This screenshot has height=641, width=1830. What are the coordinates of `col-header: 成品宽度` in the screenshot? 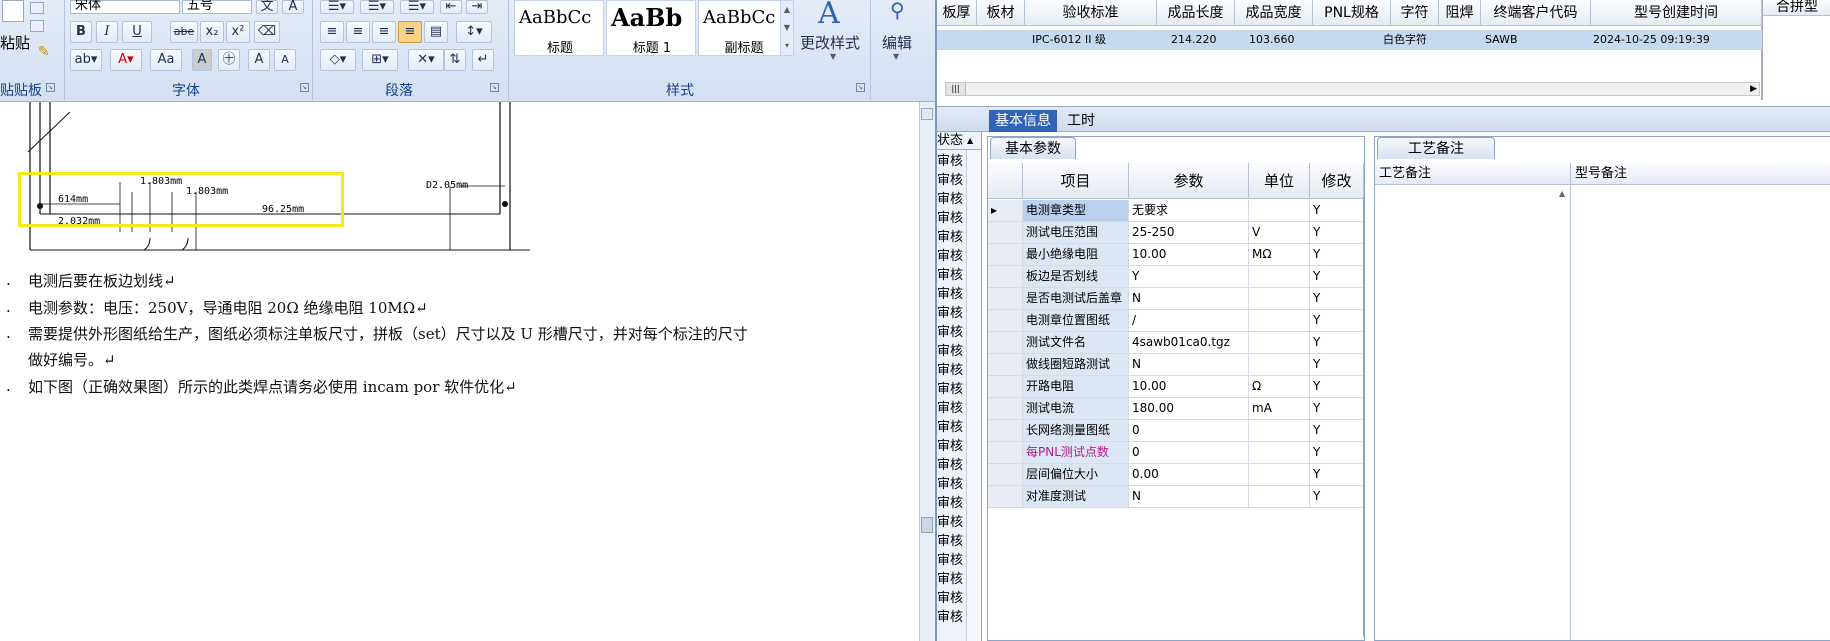 It's located at (1274, 13).